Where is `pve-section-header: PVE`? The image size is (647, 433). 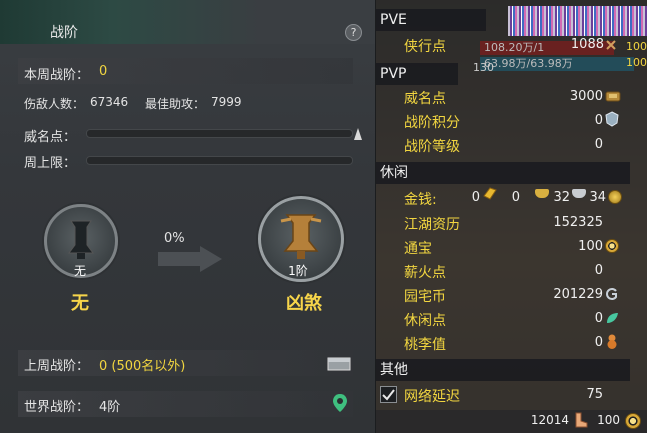
pve-section-header: PVE is located at coordinates (431, 20).